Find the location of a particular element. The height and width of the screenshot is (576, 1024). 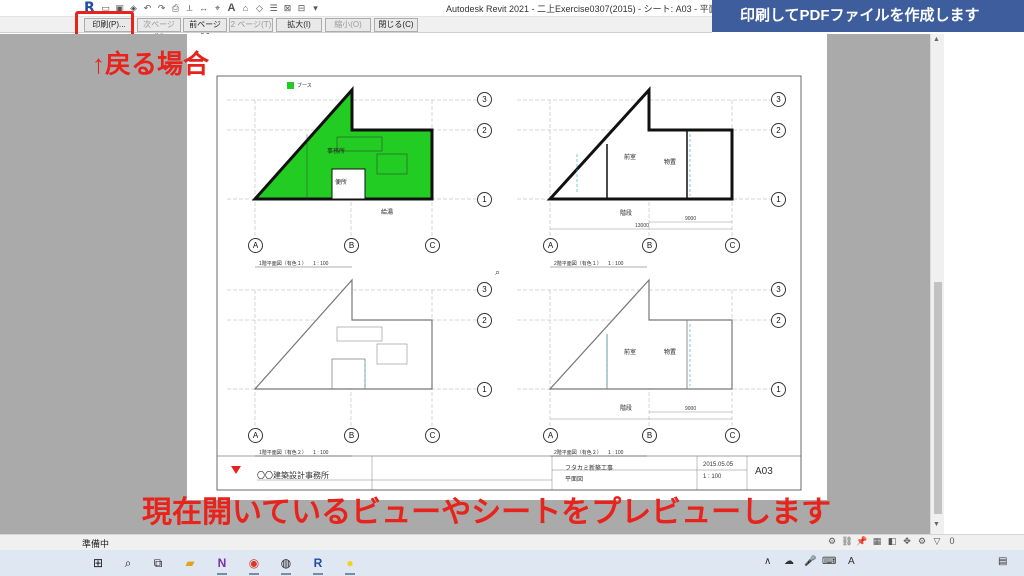

view-caption: 2階平面図（有色２） 1 : 100 is located at coordinates (589, 453).